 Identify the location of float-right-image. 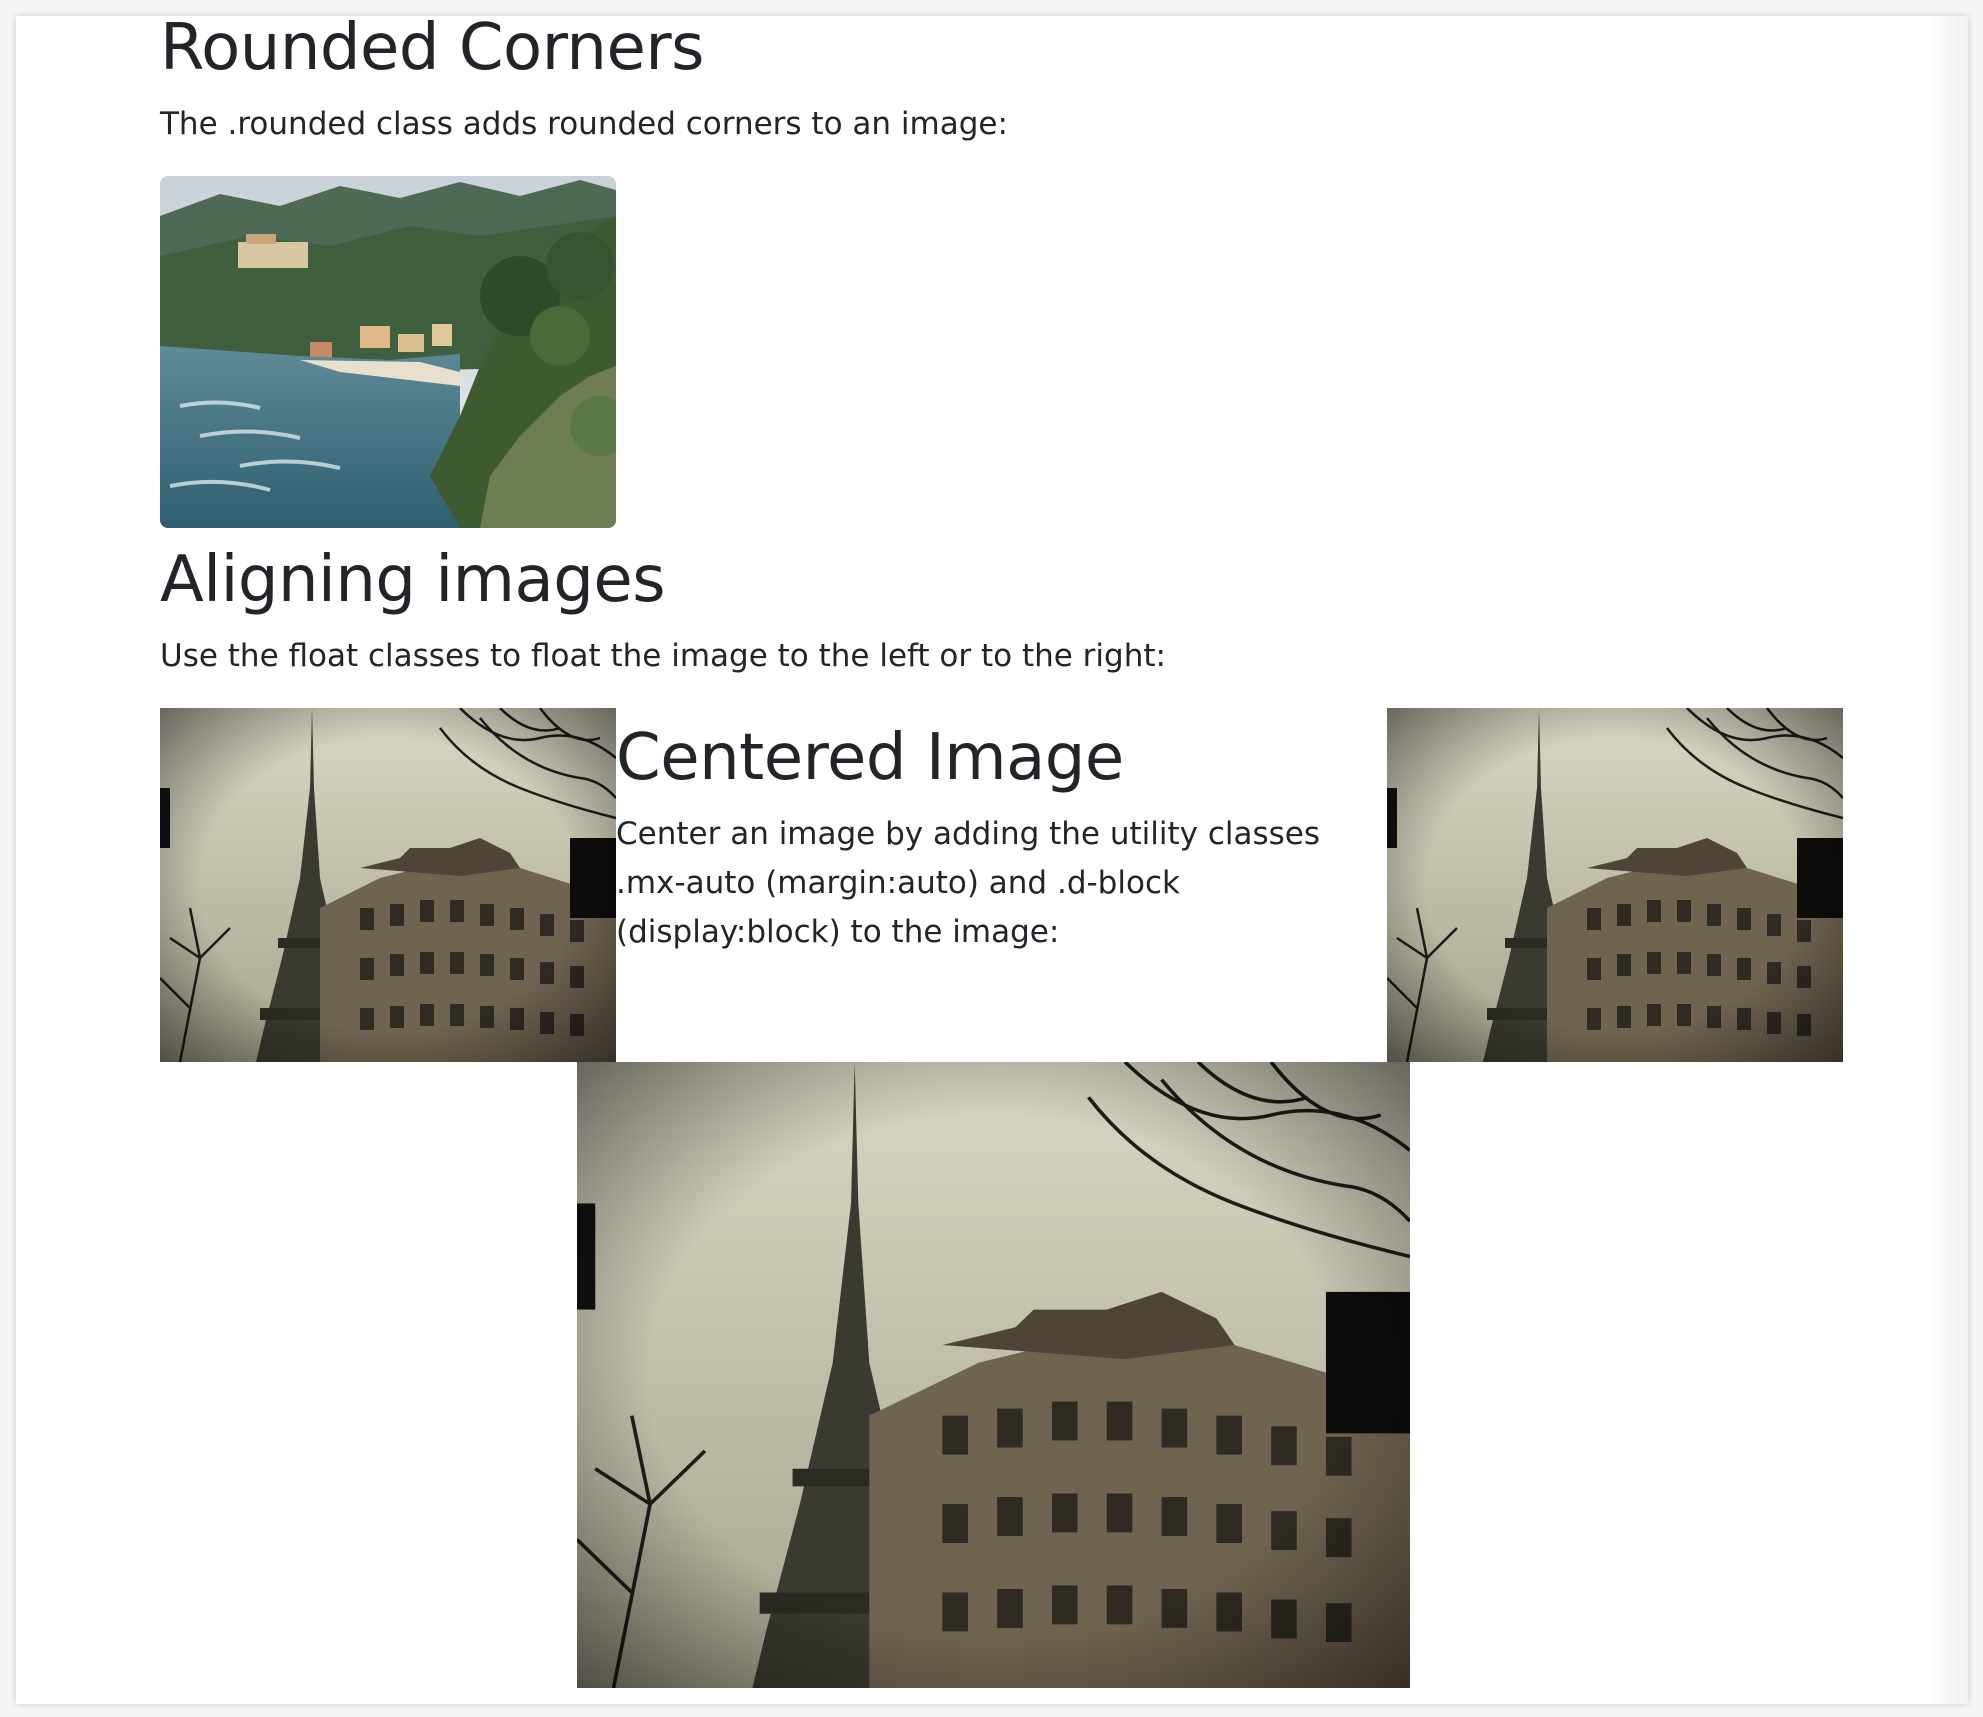
(1615, 885).